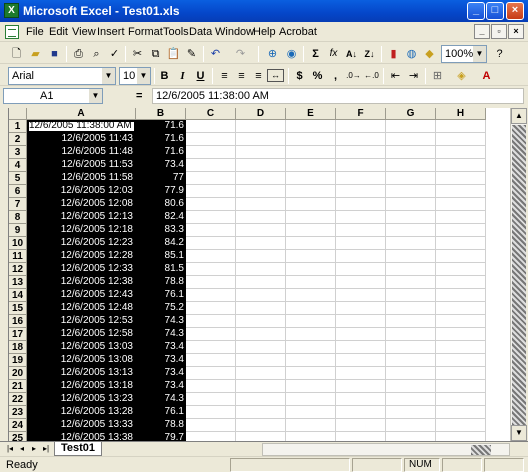  Describe the element at coordinates (173, 54) in the screenshot. I see `paste-icon: 📋` at that location.